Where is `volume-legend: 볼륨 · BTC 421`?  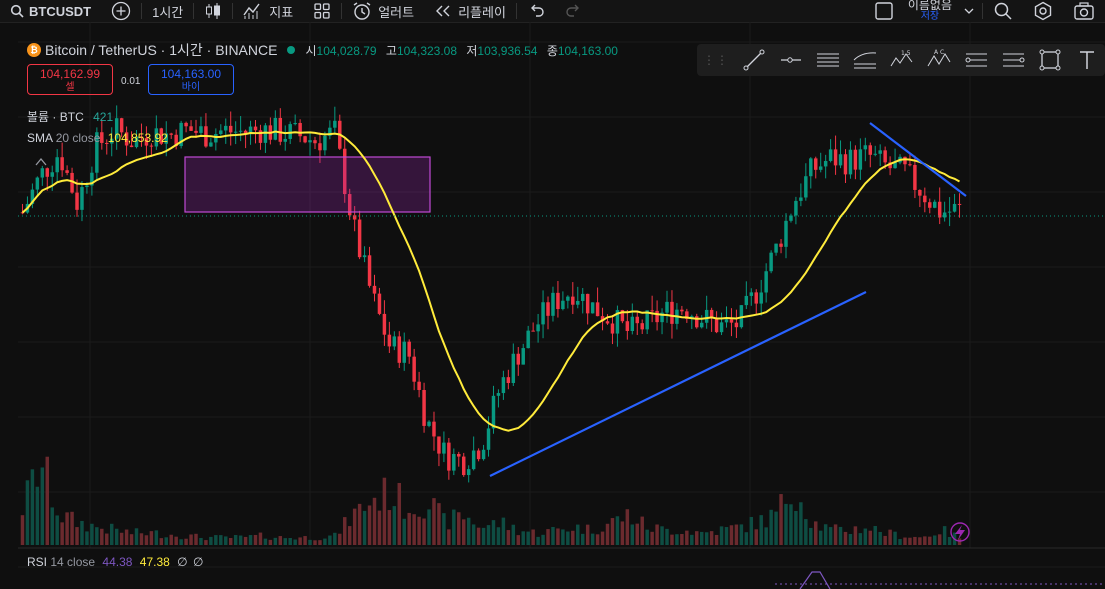 volume-legend: 볼륨 · BTC 421 is located at coordinates (70, 116).